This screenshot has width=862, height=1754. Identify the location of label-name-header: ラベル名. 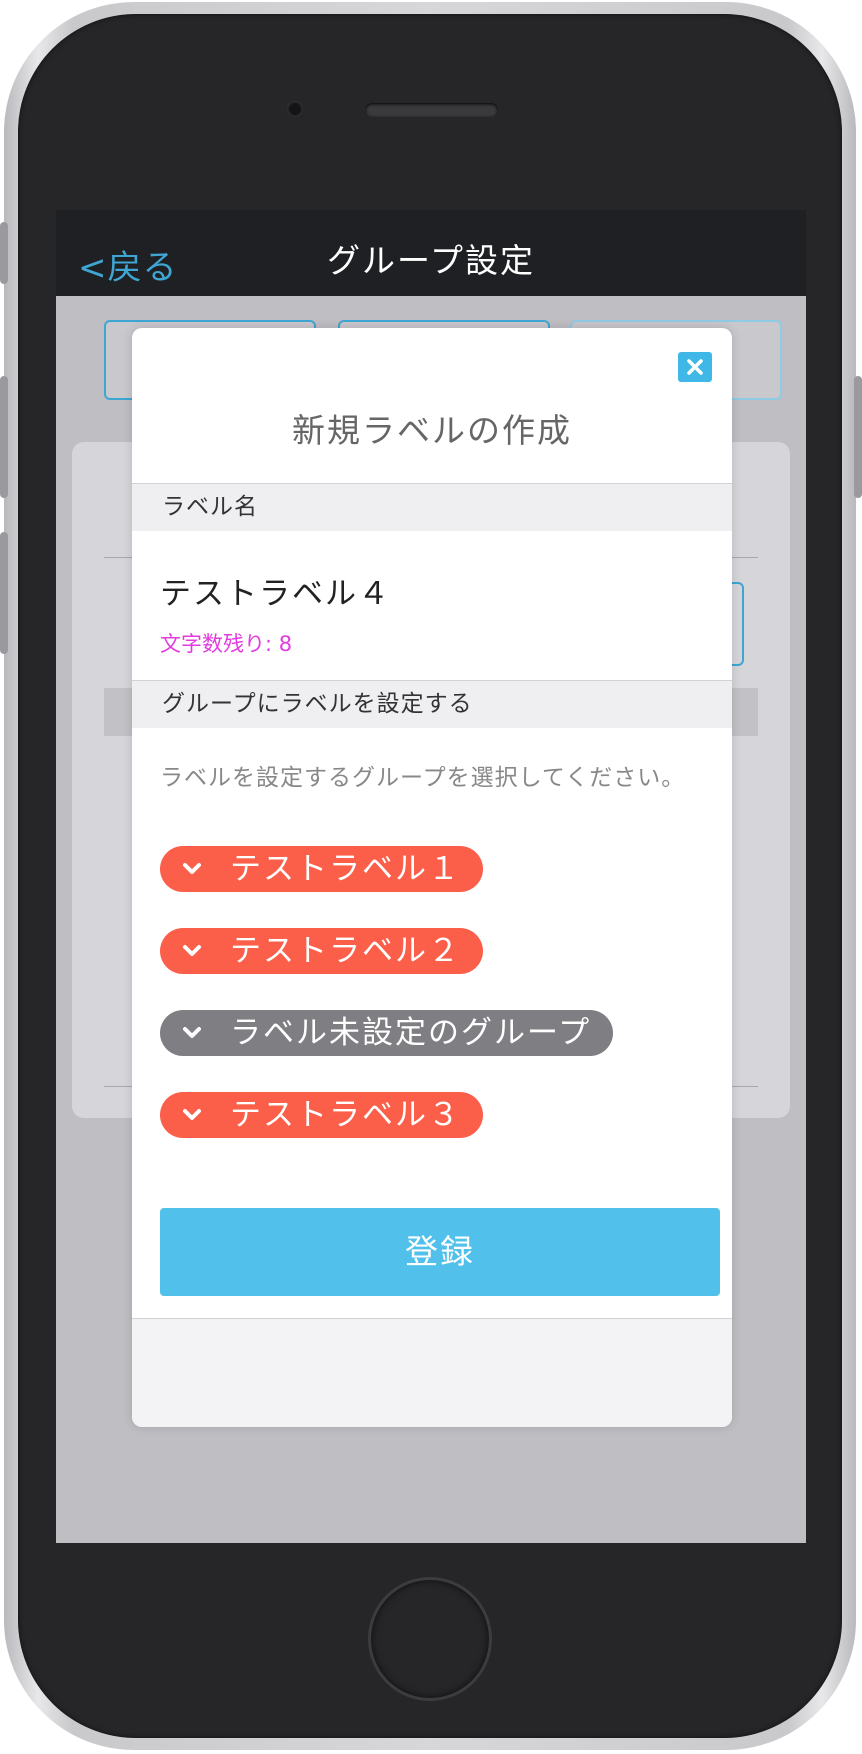
(432, 507).